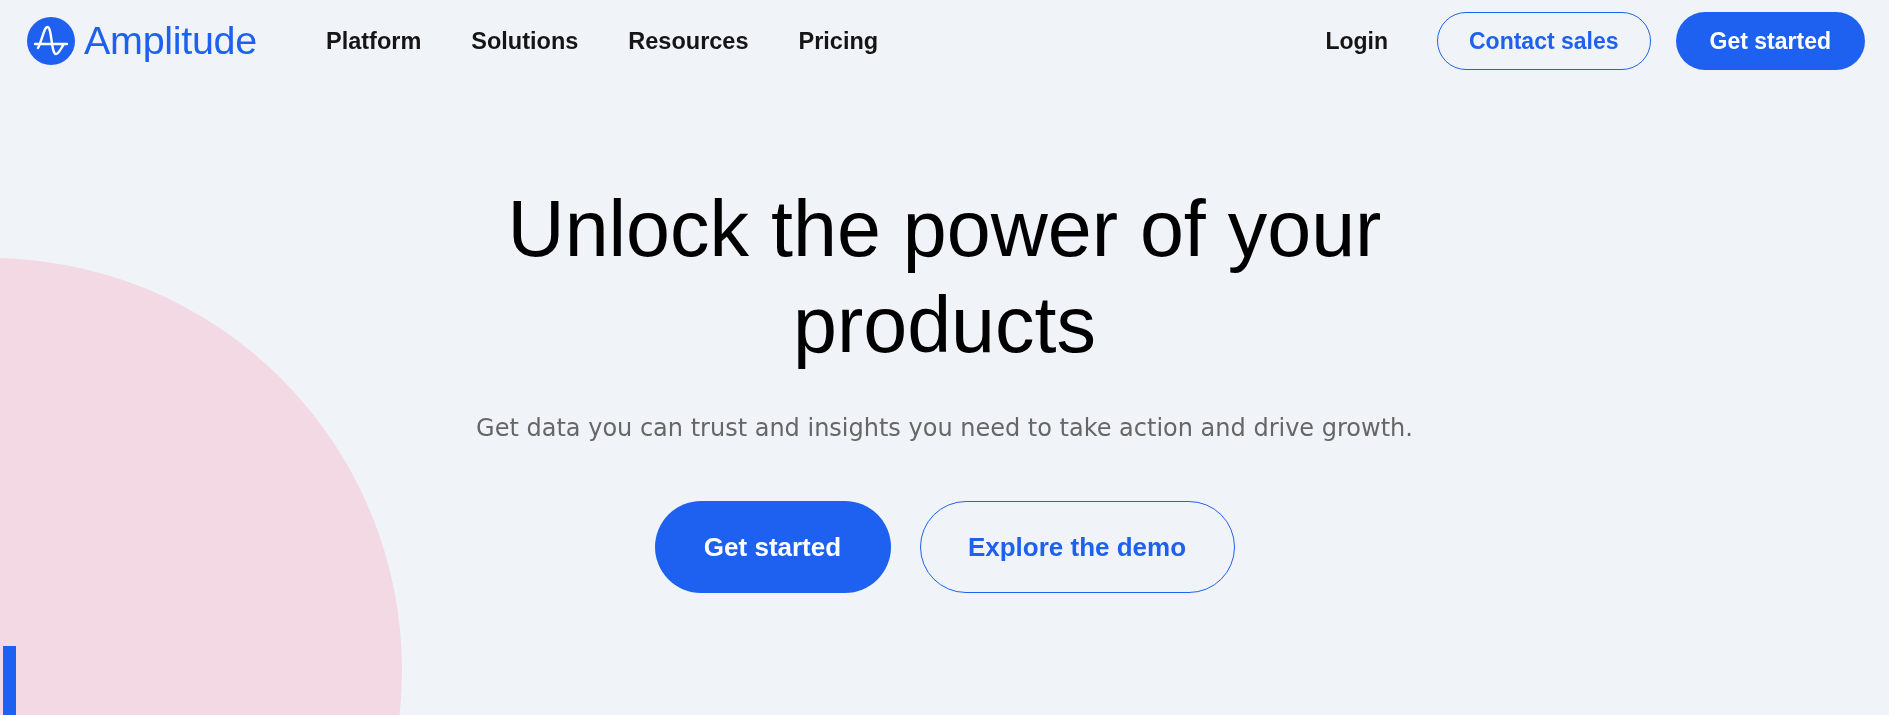  What do you see at coordinates (944, 277) in the screenshot?
I see `hero-headline: Unlock the power of your products` at bounding box center [944, 277].